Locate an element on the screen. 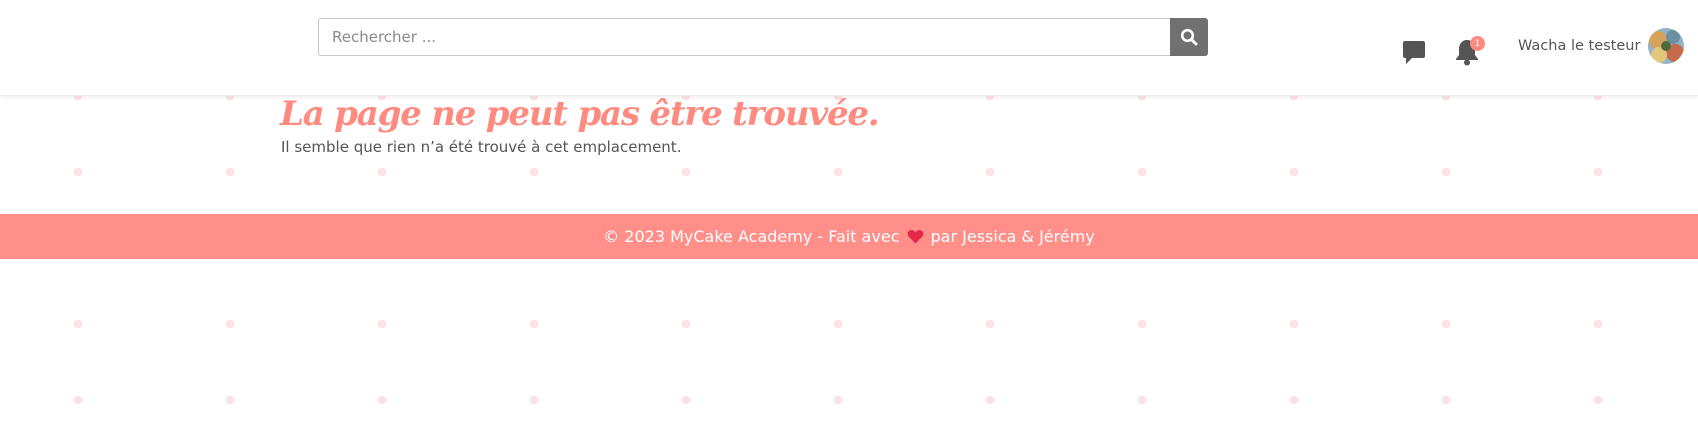  search-form is located at coordinates (763, 37).